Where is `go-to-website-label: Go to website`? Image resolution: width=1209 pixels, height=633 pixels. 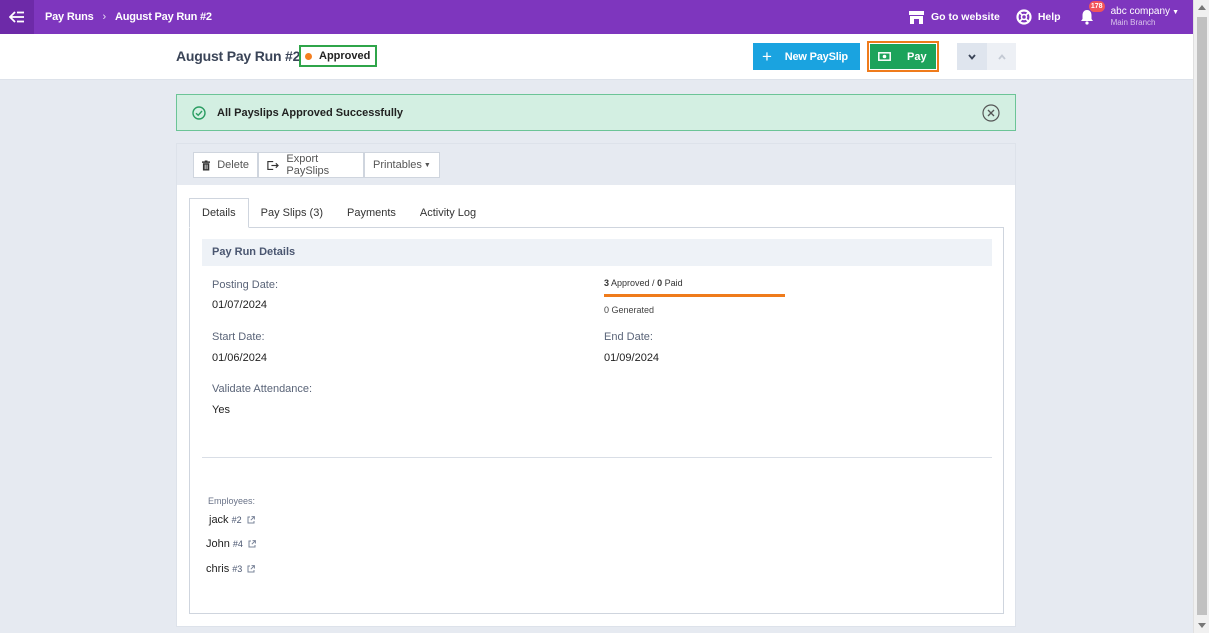
go-to-website-label: Go to website is located at coordinates (965, 17).